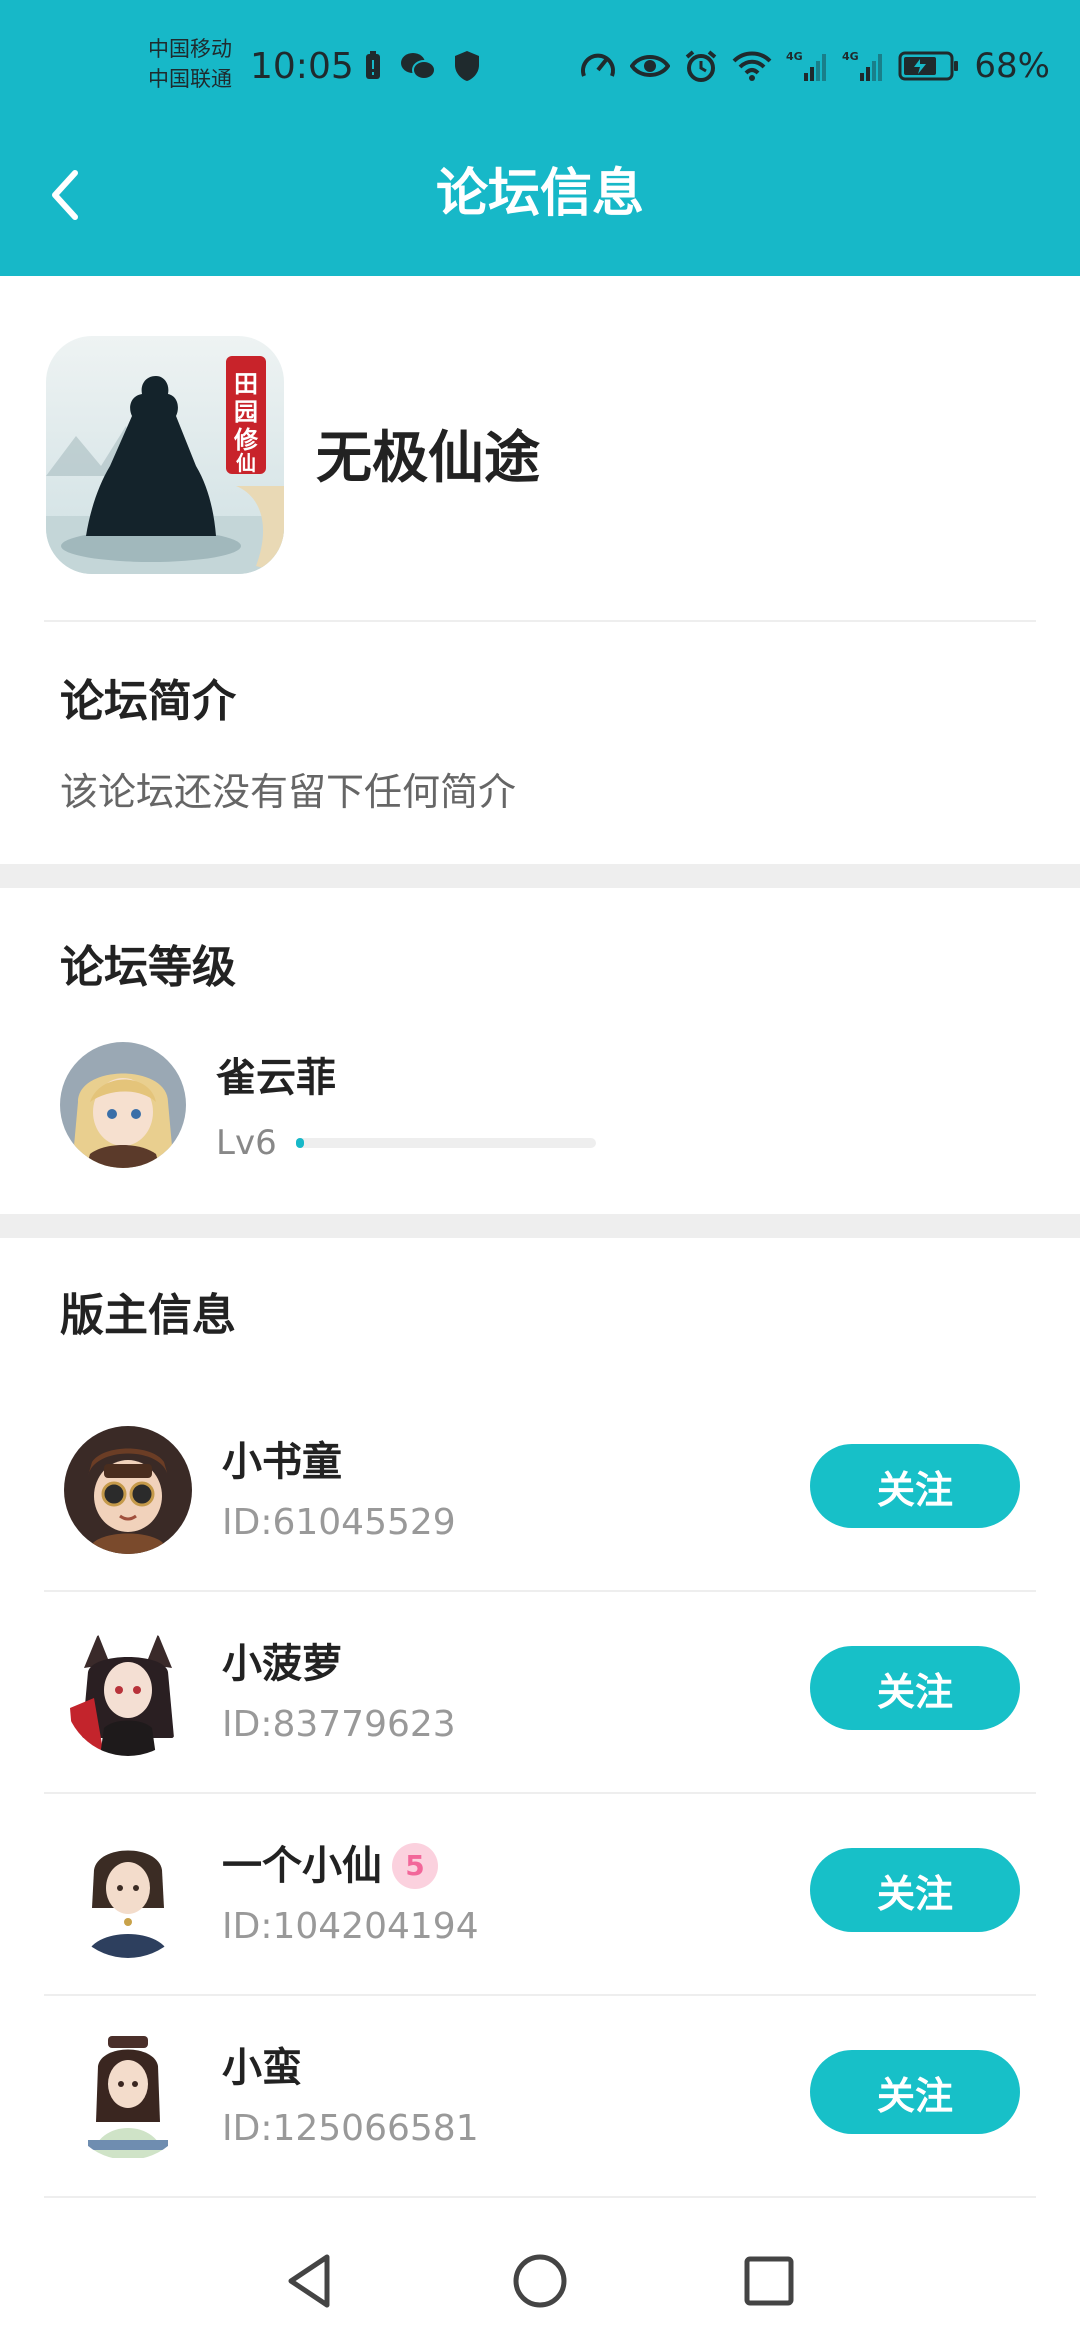 Image resolution: width=1080 pixels, height=2340 pixels. Describe the element at coordinates (339, 1724) in the screenshot. I see `moderator-id: ID:83779623` at that location.